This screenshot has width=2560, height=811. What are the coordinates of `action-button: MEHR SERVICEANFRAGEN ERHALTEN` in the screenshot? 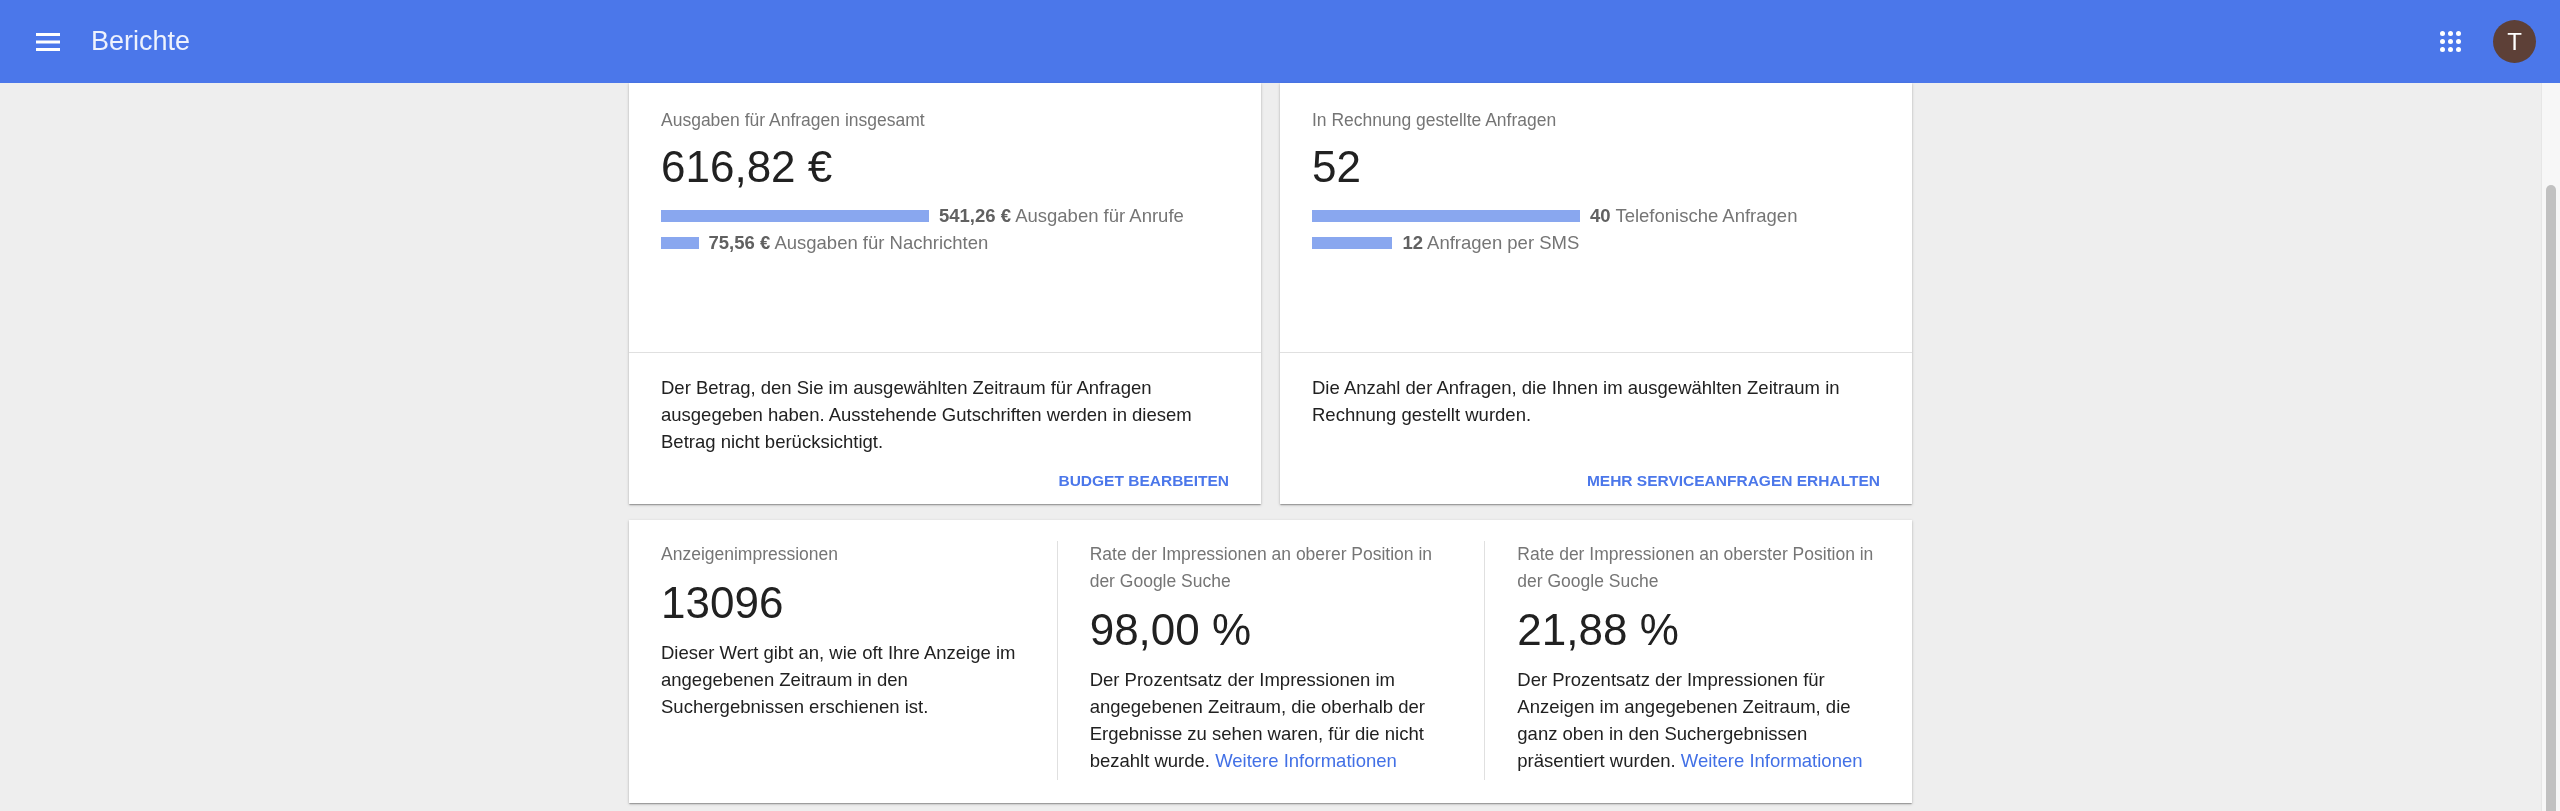 It's located at (1733, 481).